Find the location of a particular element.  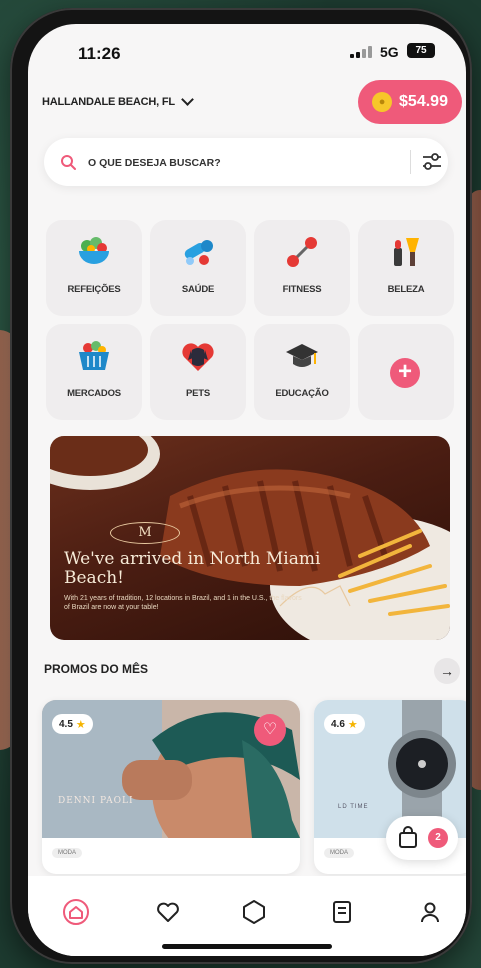

search-input is located at coordinates (238, 163).